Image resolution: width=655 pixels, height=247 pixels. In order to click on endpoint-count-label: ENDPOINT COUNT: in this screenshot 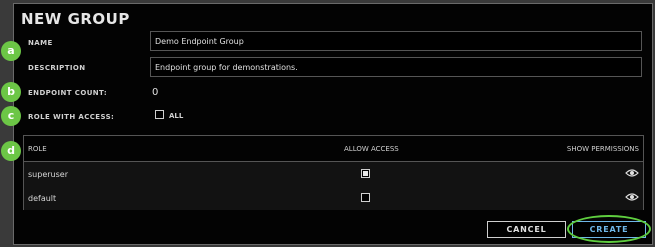, I will do `click(68, 93)`.